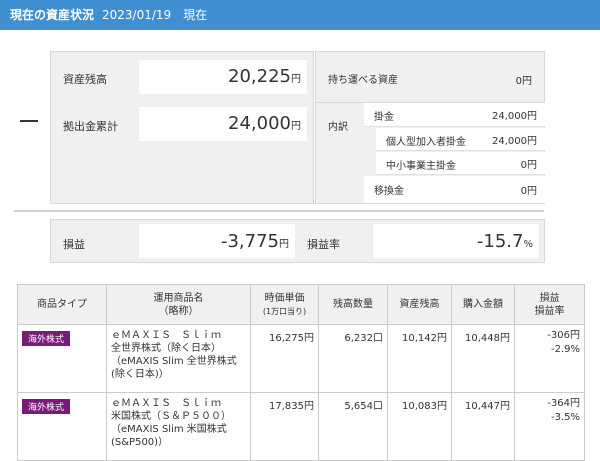  I want to click on breakdown-row-smb: 中小事業主掛金 0円, so click(460, 163).